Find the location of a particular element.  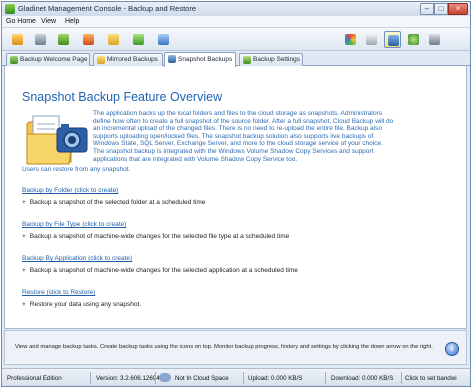

palette-icon is located at coordinates (350, 39).